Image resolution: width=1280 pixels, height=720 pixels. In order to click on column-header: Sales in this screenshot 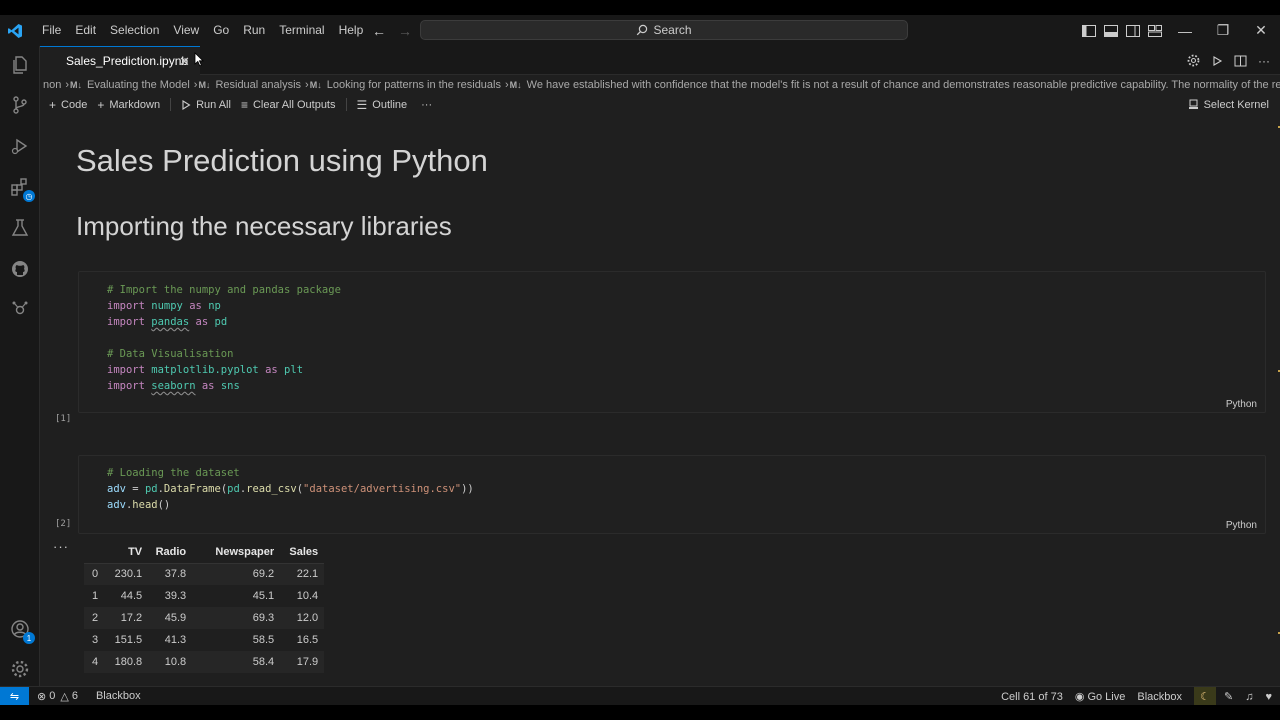, I will do `click(302, 552)`.